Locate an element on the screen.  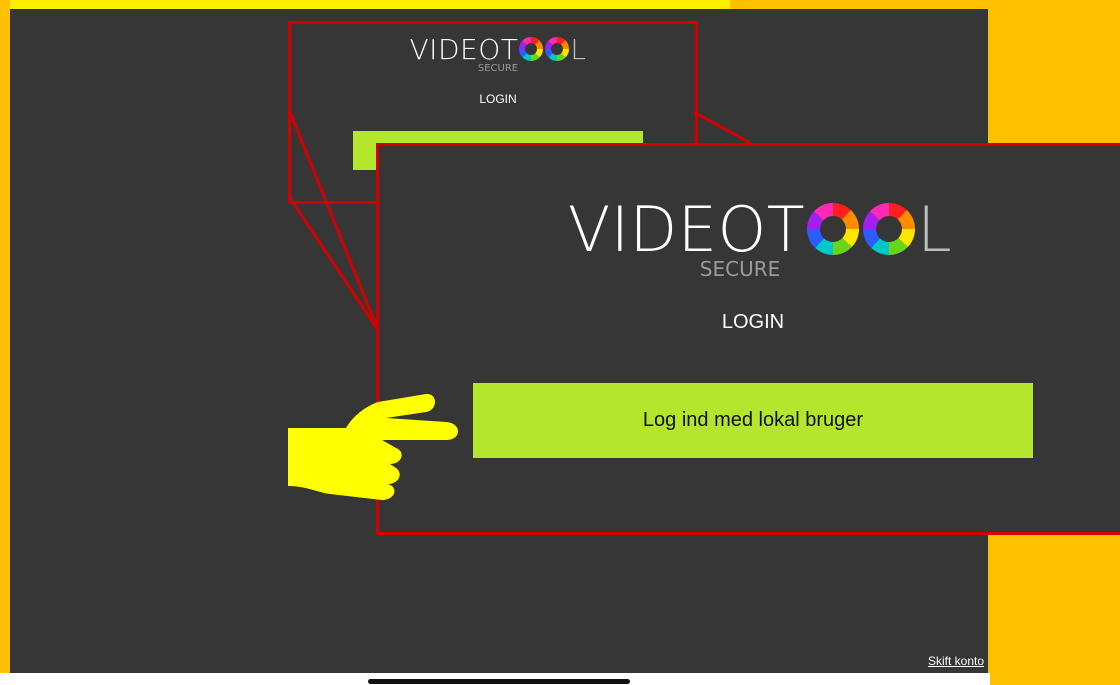
logo-text: VIDEO is located at coordinates (667, 229).